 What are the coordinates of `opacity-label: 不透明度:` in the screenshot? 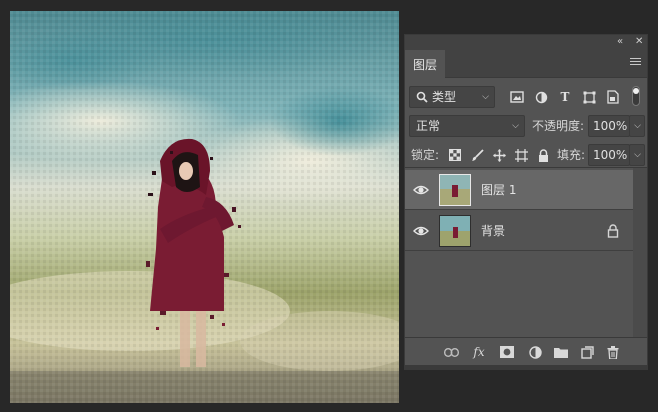 It's located at (558, 126).